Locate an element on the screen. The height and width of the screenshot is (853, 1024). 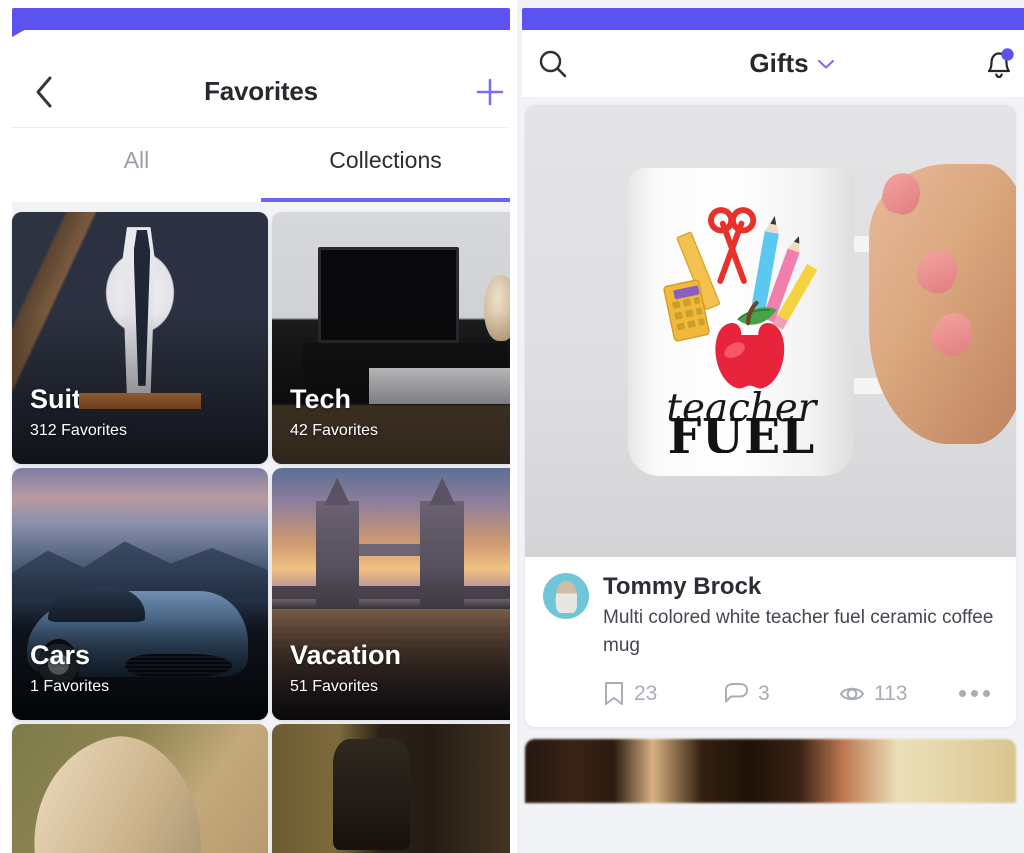
comment-icon is located at coordinates (736, 692).